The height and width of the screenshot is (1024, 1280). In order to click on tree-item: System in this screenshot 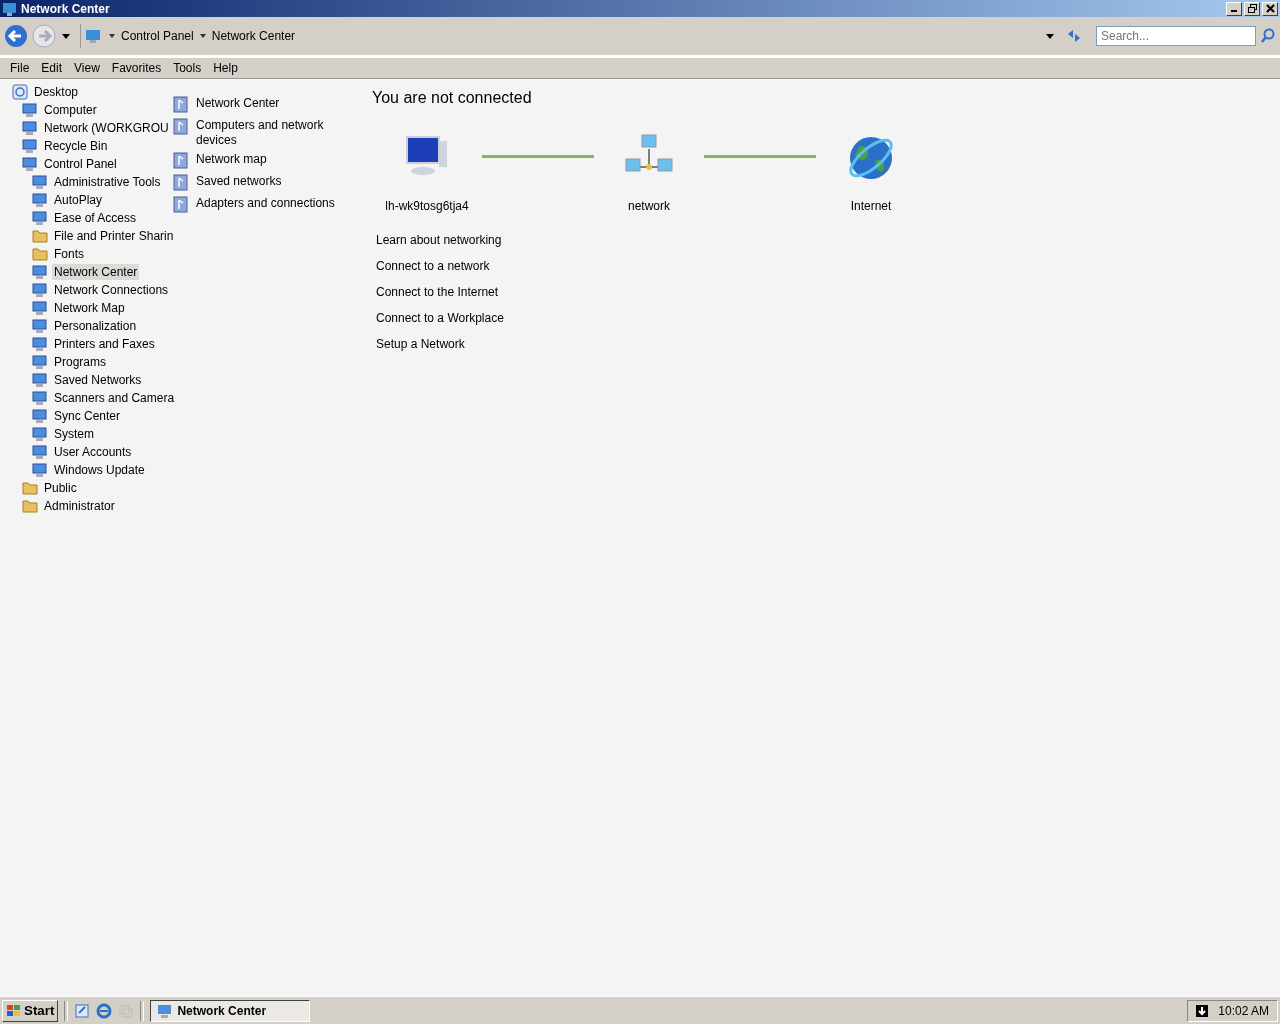, I will do `click(74, 434)`.